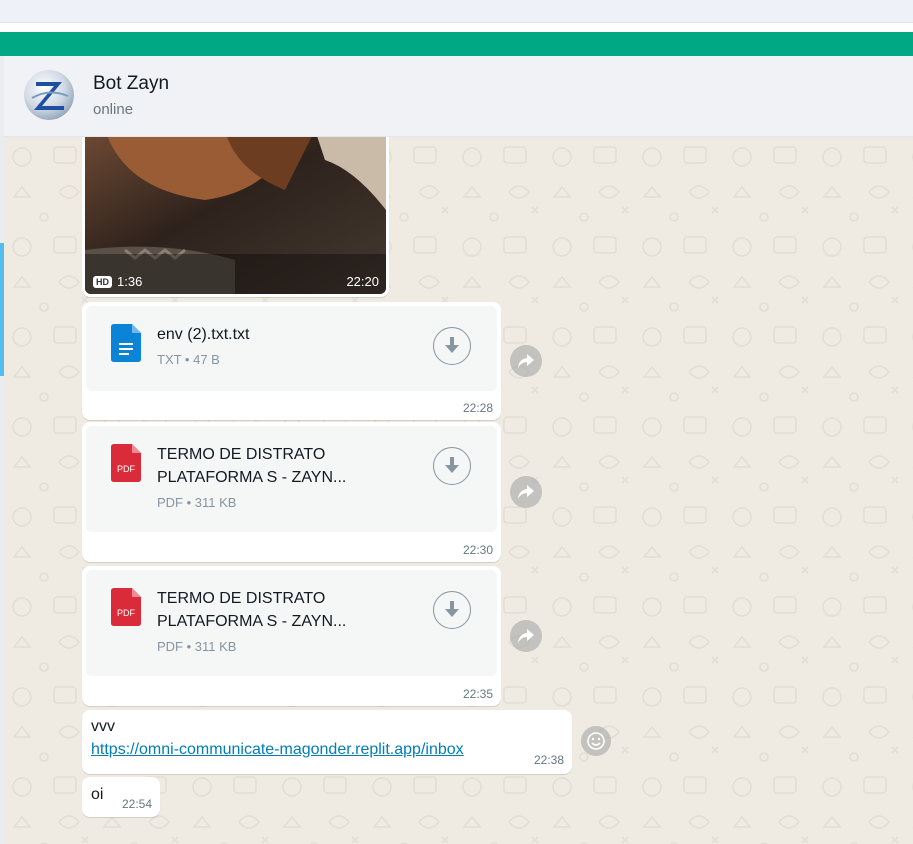 The height and width of the screenshot is (844, 913). I want to click on contact-name: Bot Zayn, so click(131, 84).